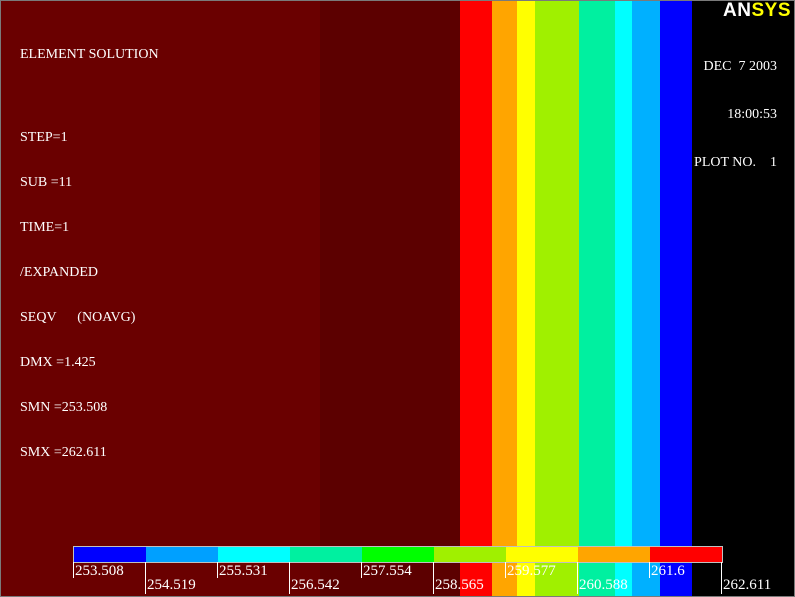 The width and height of the screenshot is (795, 597). Describe the element at coordinates (740, 66) in the screenshot. I see `plot-date: DEC 7 2003` at that location.